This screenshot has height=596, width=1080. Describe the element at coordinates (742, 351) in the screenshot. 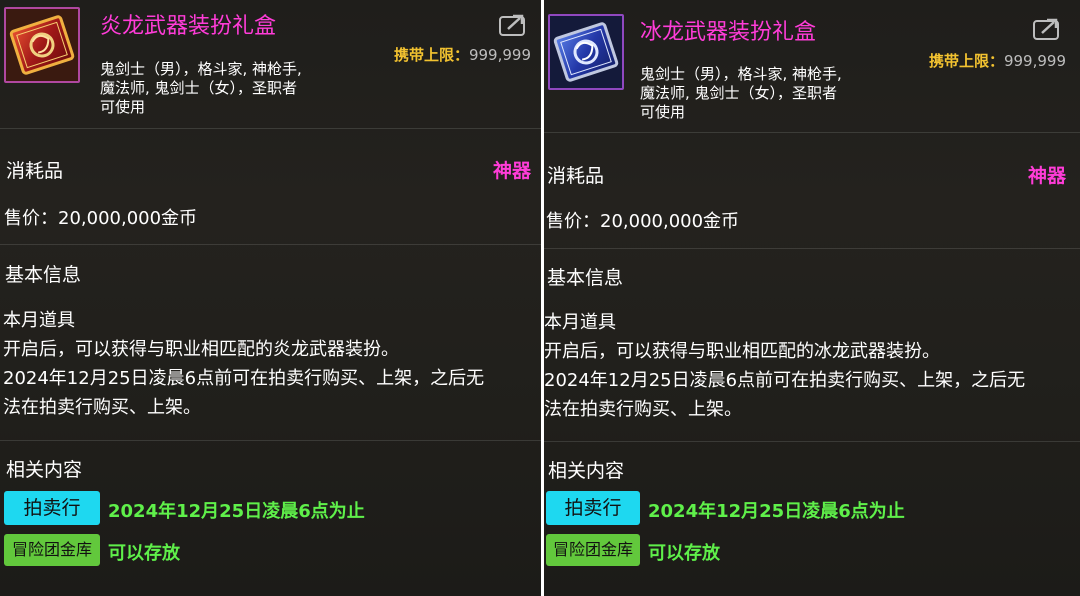

I see `desc-line: 开启后，可以获得与职业相匹配的冰龙武器装扮。` at that location.